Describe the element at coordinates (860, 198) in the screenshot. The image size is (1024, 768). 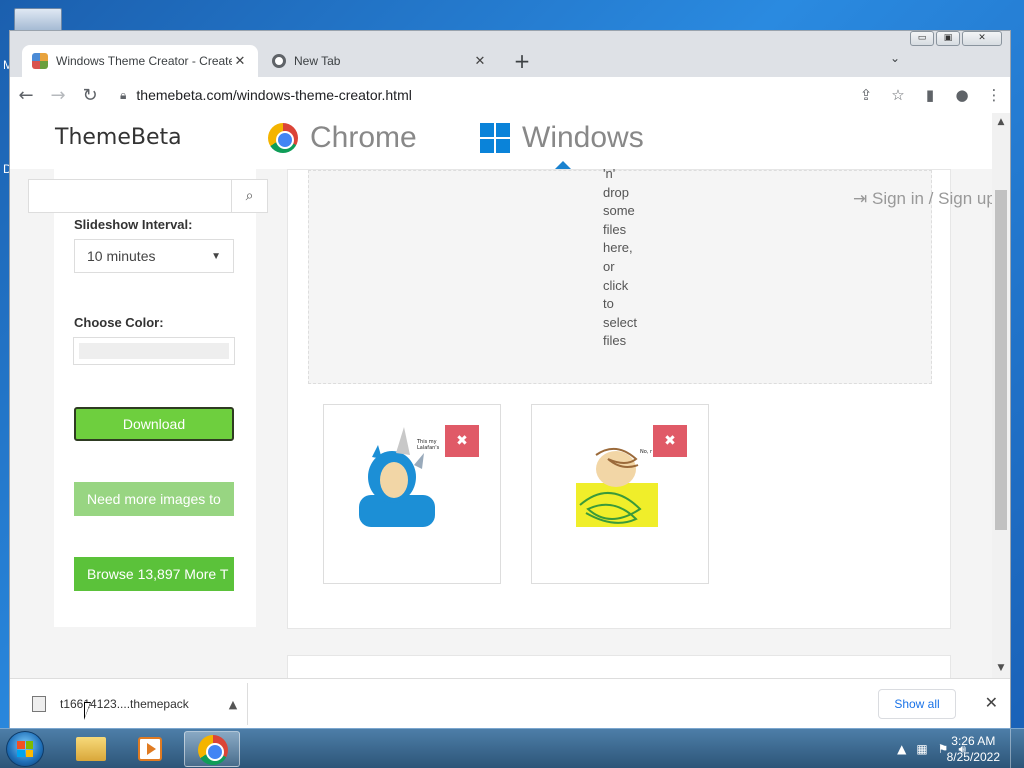
I see `signin-icon: ⇥` at that location.